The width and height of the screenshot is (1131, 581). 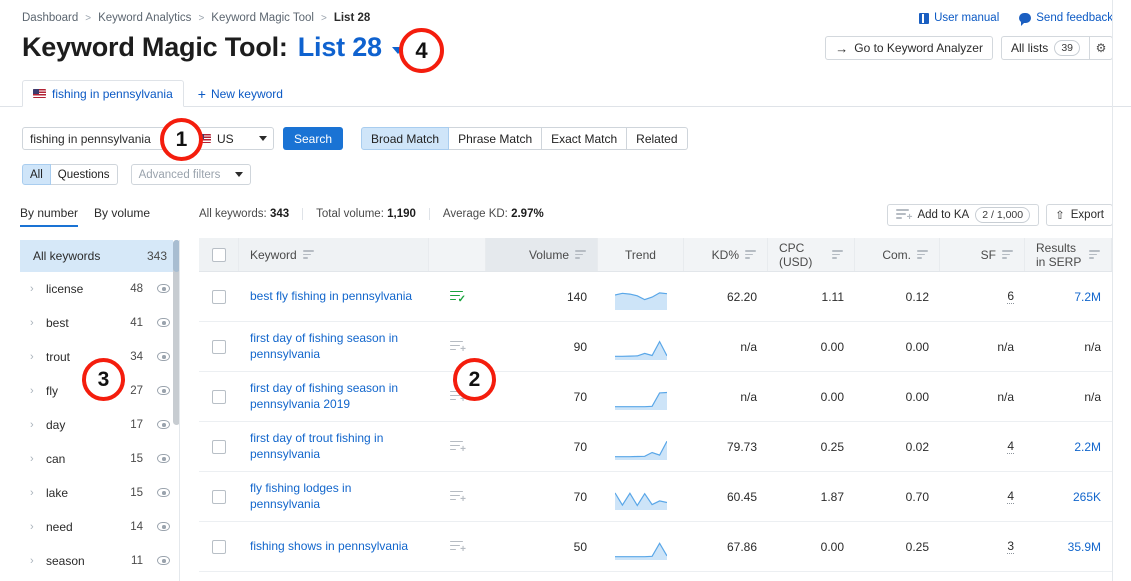 I want to click on column-header-cpc: CPC (USD), so click(x=811, y=254).